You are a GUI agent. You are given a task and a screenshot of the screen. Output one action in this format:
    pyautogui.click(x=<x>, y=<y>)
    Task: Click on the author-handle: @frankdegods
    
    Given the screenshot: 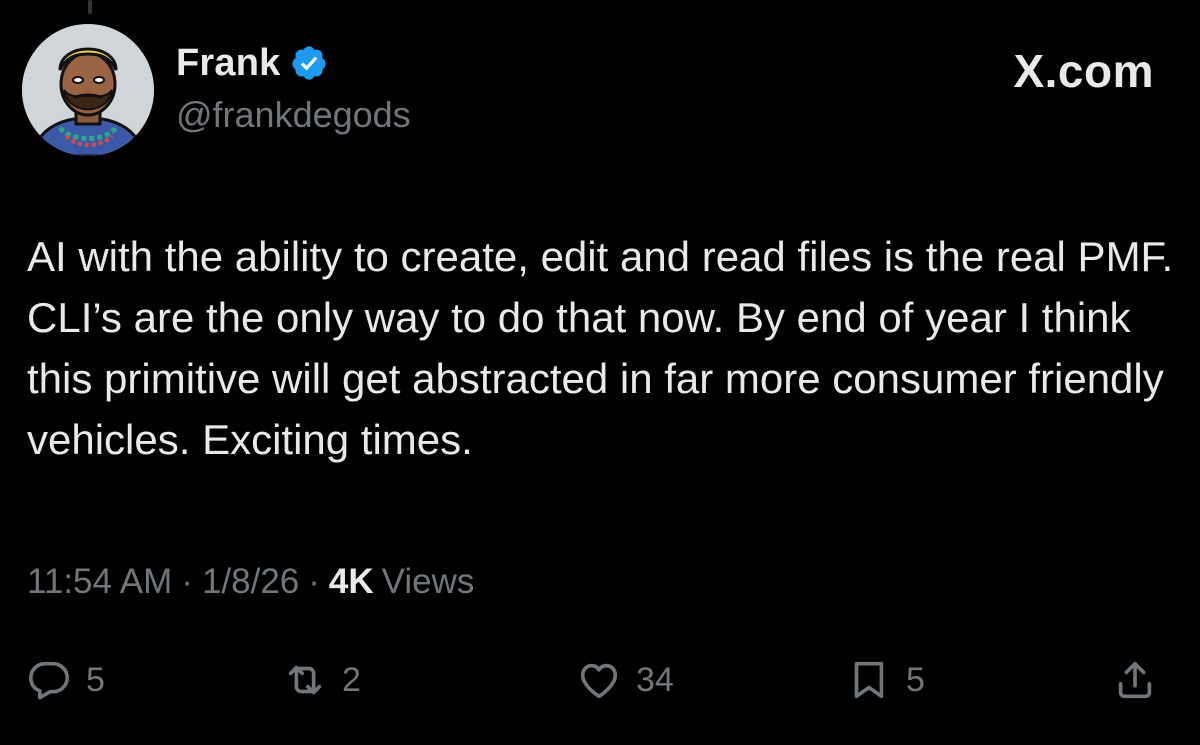 What is the action you would take?
    pyautogui.click(x=293, y=115)
    